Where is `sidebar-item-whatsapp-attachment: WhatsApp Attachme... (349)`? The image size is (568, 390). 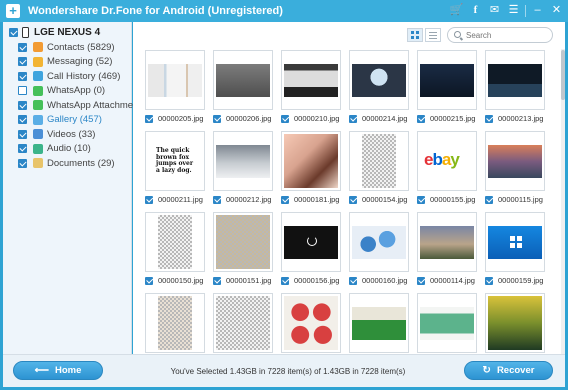 sidebar-item-whatsapp-attachment: WhatsApp Attachme... (349) is located at coordinates (84, 105).